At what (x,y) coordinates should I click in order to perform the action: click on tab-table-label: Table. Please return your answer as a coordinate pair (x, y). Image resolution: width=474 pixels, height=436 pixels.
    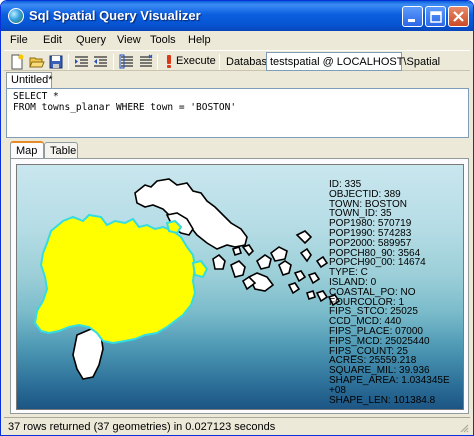
    Looking at the image, I should click on (63, 151).